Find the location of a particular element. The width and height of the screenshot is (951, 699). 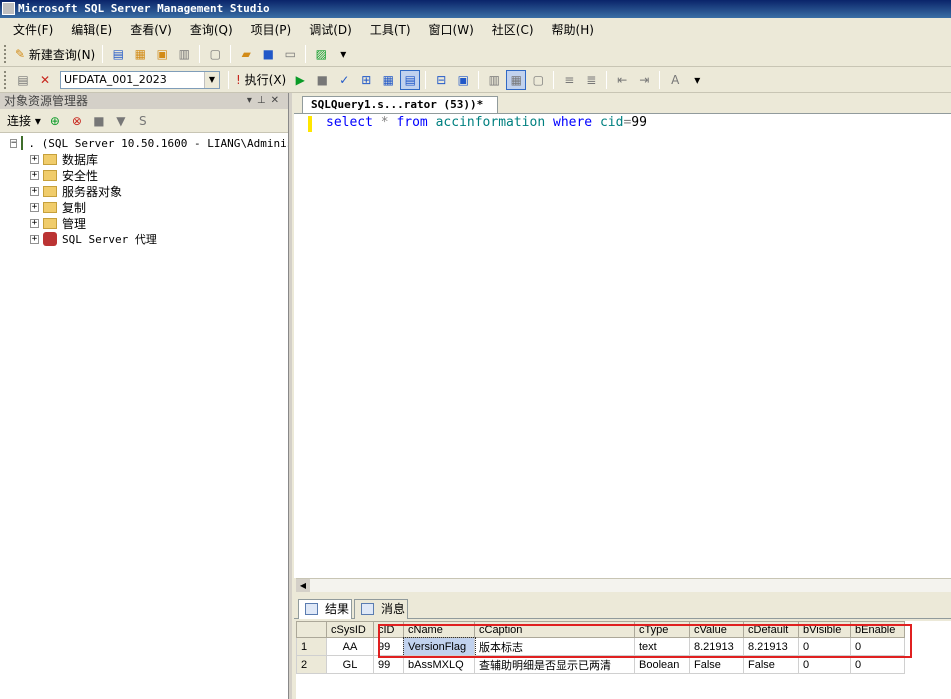

grid-cell-selected: VersionFlag is located at coordinates (439, 646).